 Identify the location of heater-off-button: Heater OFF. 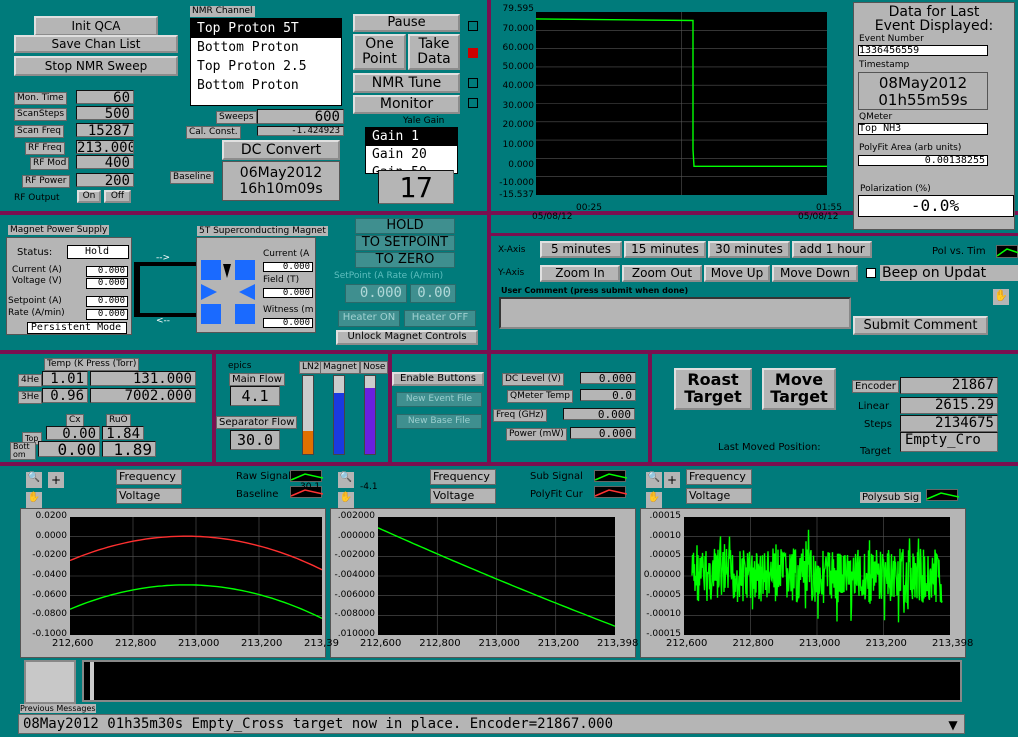
(440, 318).